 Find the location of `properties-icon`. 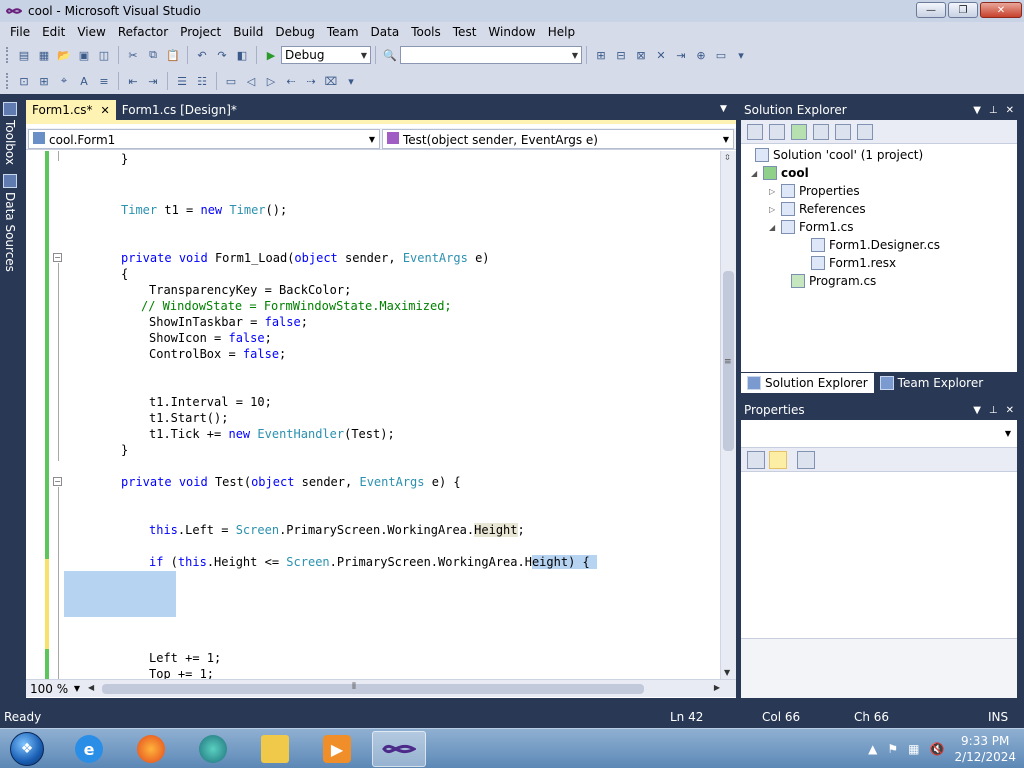

properties-icon is located at coordinates (755, 131).